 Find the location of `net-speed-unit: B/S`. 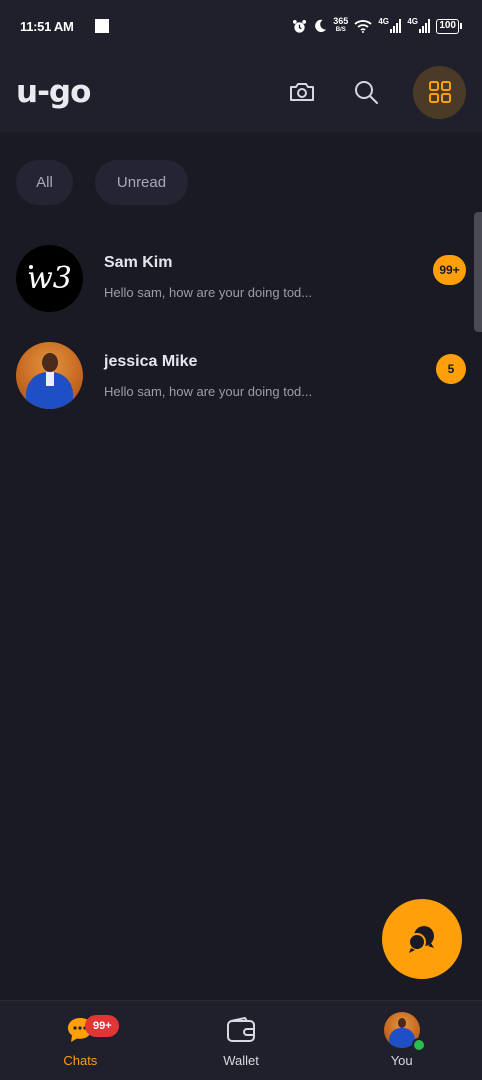

net-speed-unit: B/S is located at coordinates (340, 30).